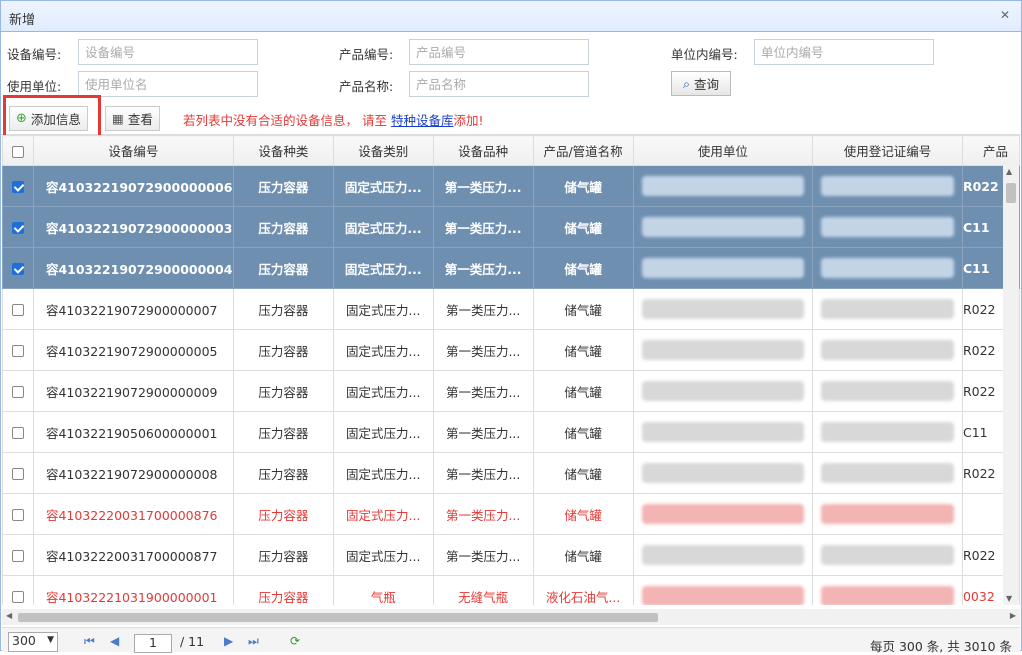  Describe the element at coordinates (511, 67) in the screenshot. I see `search-panel: 设备编号: 产品编号: 单位内编号: 使用单位: 产品名称: ⌕ 查询` at that location.